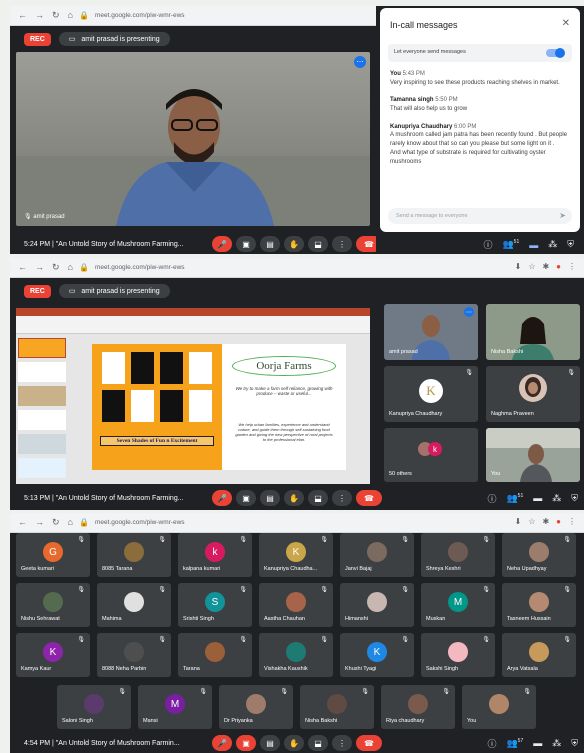 The width and height of the screenshot is (584, 753). What do you see at coordinates (215, 555) in the screenshot?
I see `participant-tile: 🎙 k kalpana kumari` at bounding box center [215, 555].